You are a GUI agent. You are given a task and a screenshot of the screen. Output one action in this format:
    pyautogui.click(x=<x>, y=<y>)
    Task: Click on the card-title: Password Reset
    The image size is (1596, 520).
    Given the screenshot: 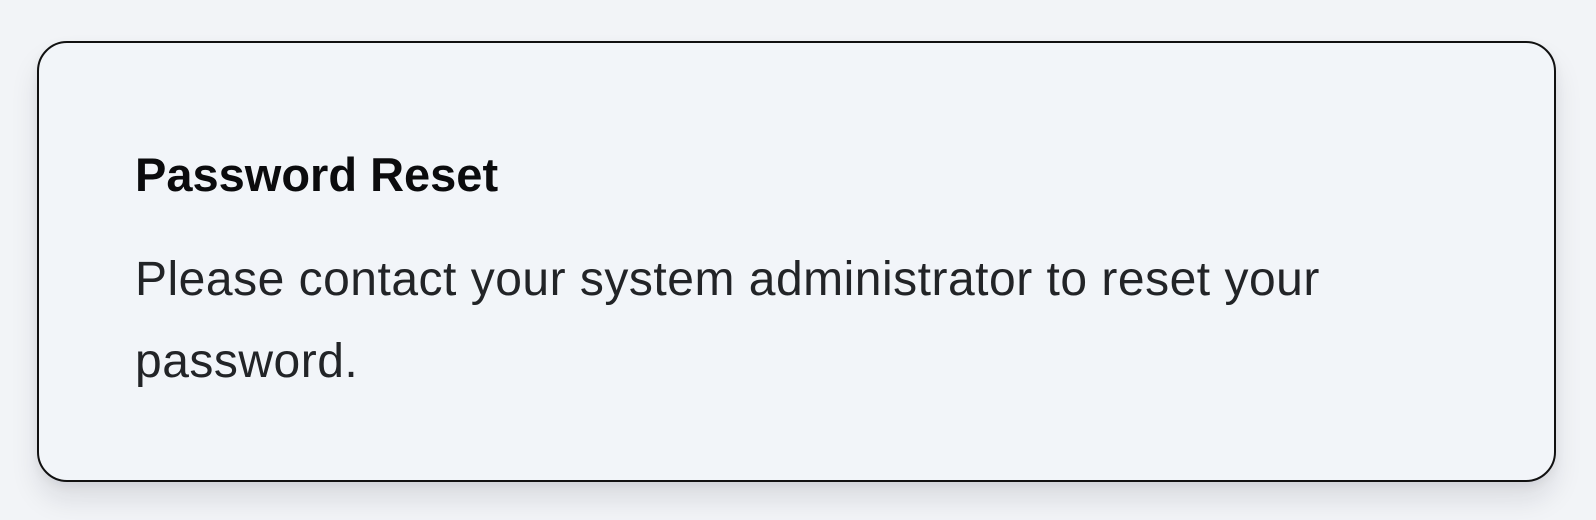 What is the action you would take?
    pyautogui.click(x=317, y=174)
    